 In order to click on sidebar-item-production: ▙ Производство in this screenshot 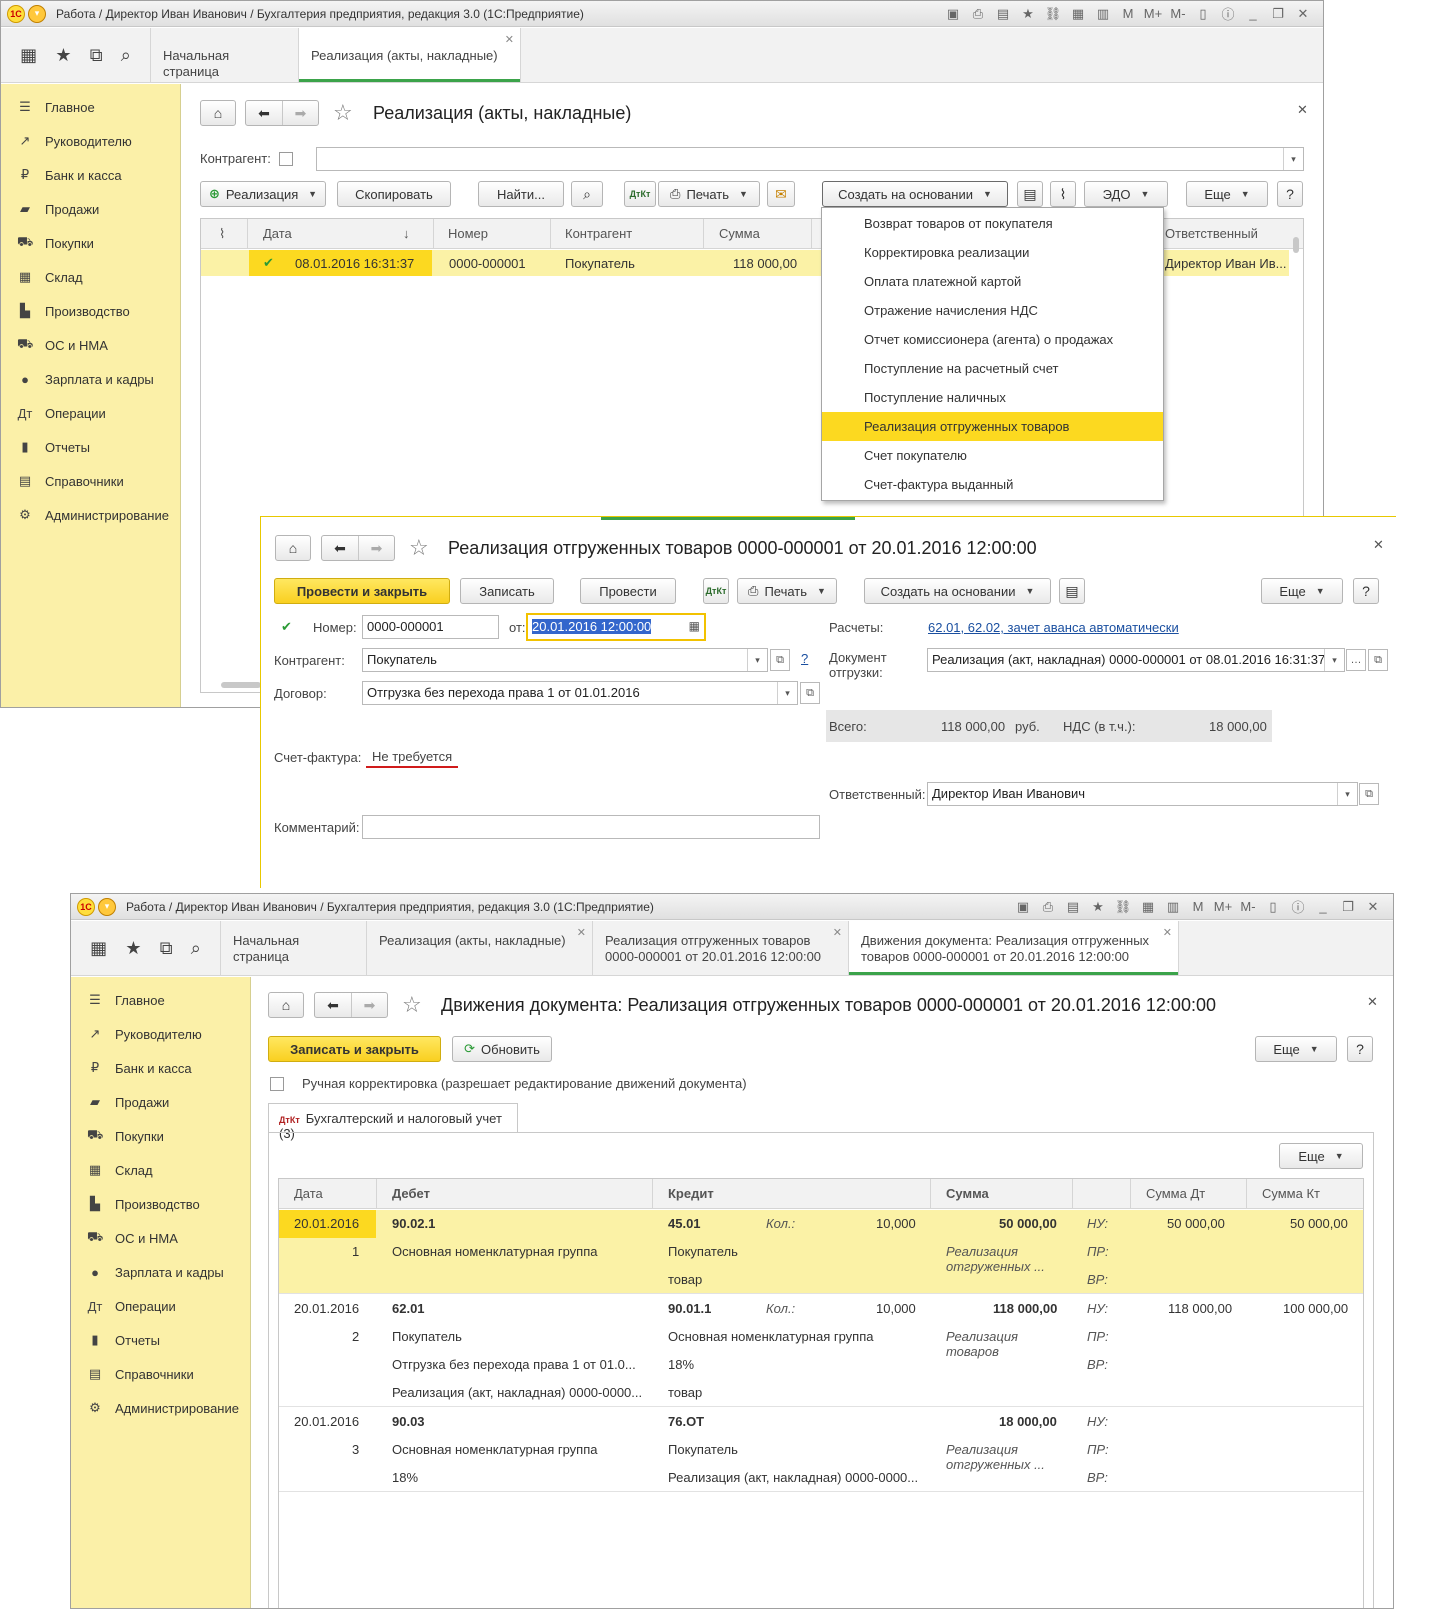, I will do `click(90, 311)`.